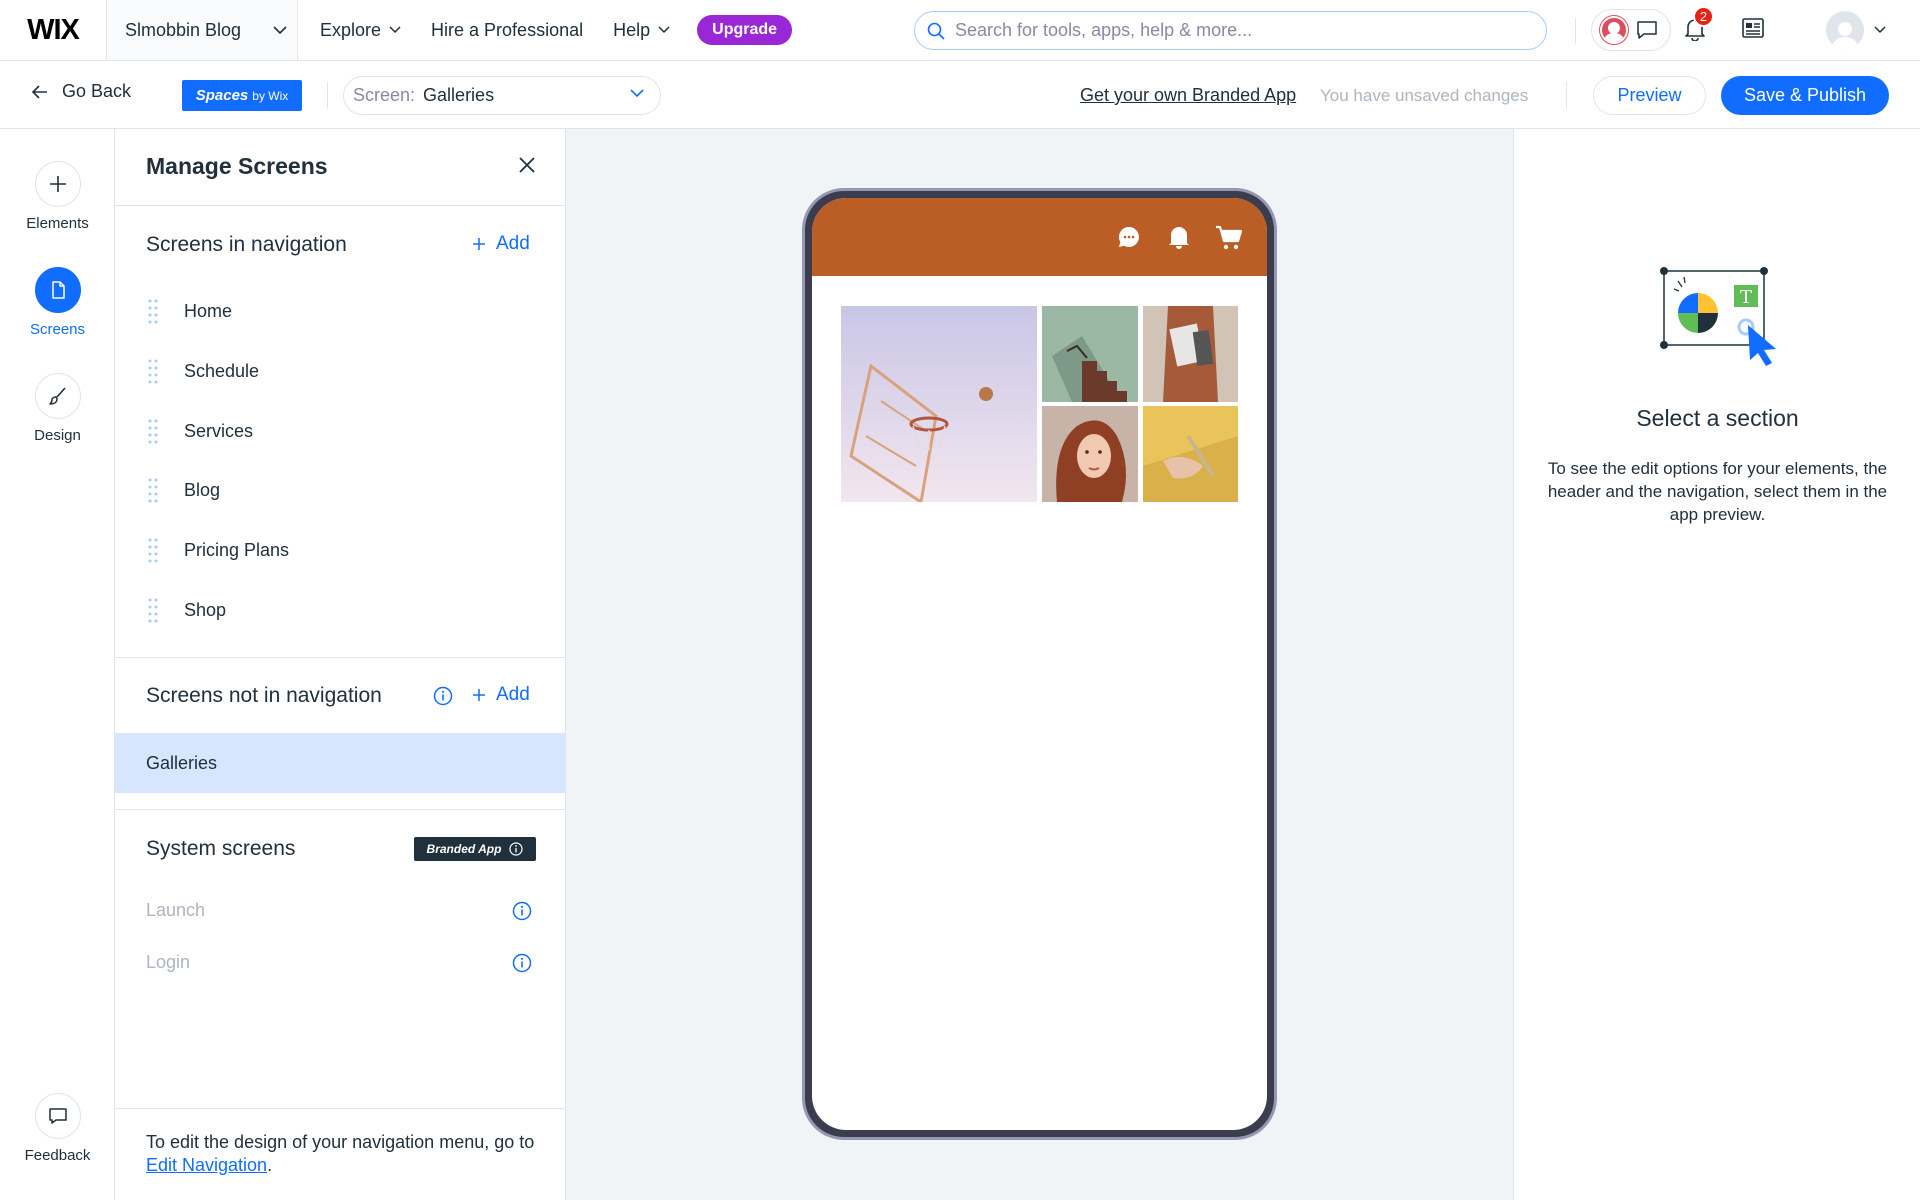  What do you see at coordinates (1746, 297) in the screenshot?
I see `svg-text: T` at bounding box center [1746, 297].